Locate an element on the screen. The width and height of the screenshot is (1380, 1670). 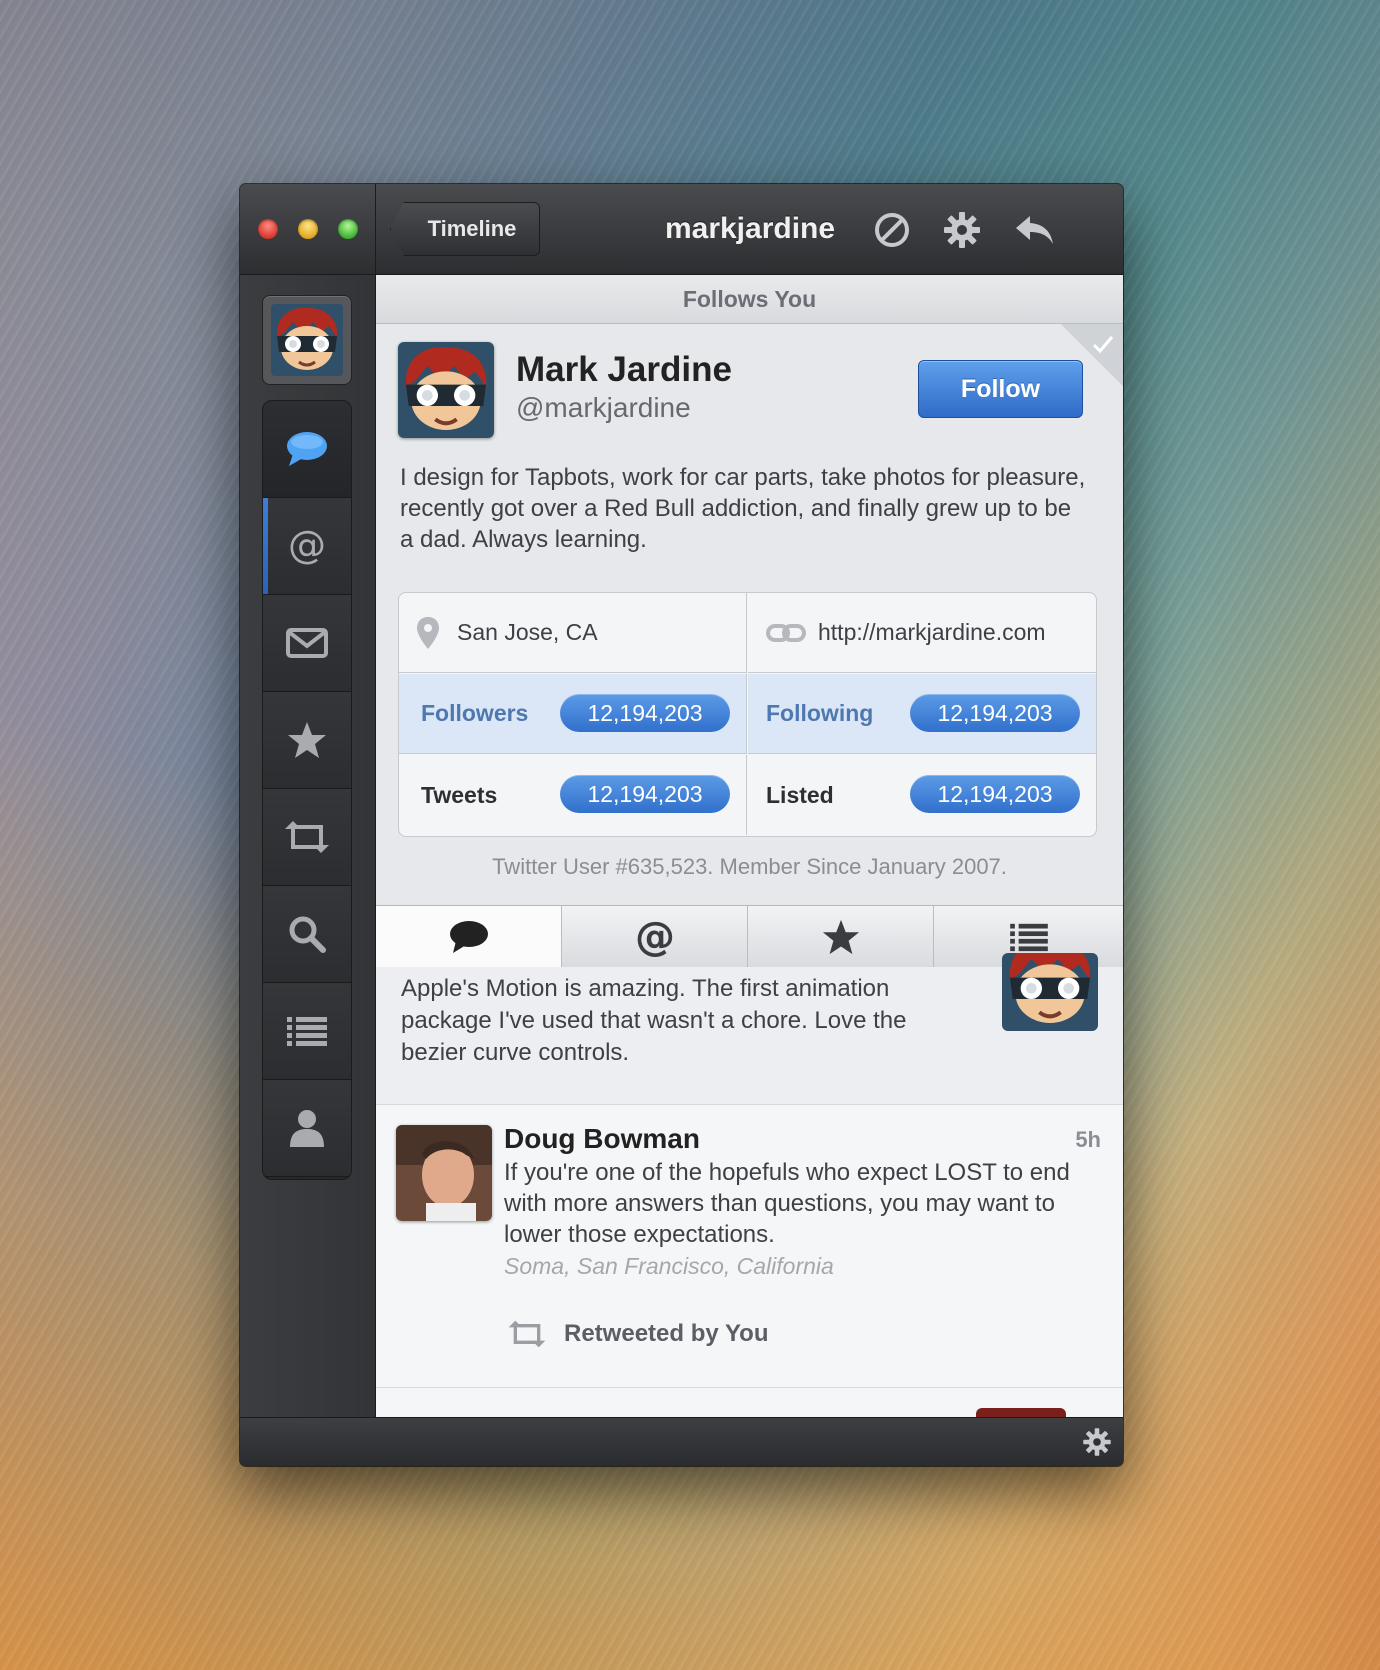
retweet-indicator: Retweeted by You is located at coordinates (636, 1334).